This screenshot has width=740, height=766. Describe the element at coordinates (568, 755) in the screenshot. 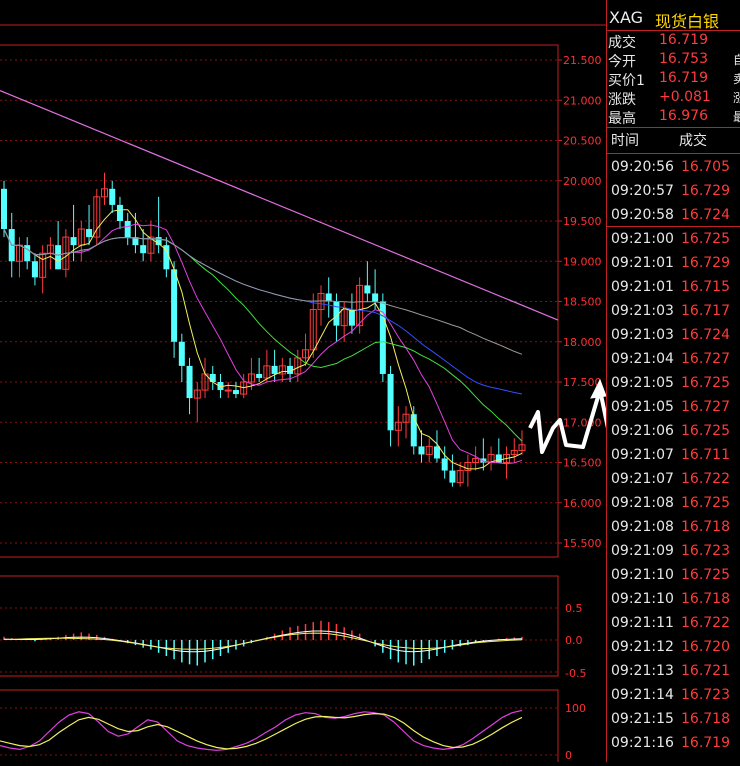

I see `oscillator-tick-label: 0` at that location.